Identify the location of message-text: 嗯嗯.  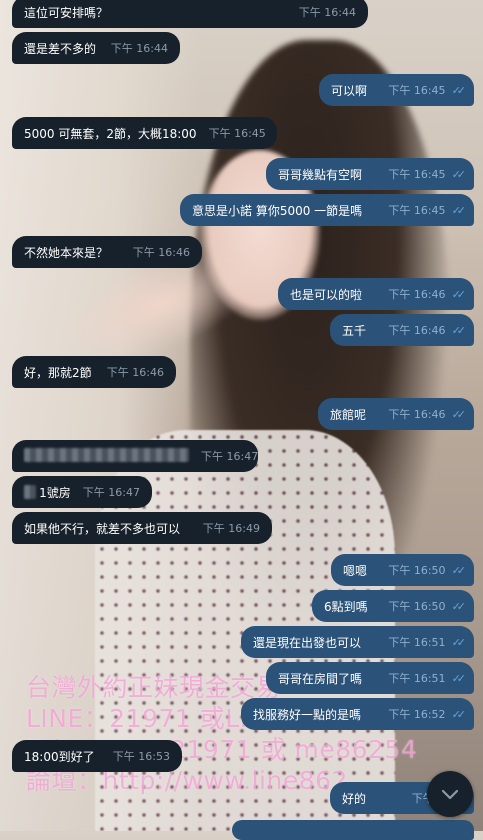
(355, 570).